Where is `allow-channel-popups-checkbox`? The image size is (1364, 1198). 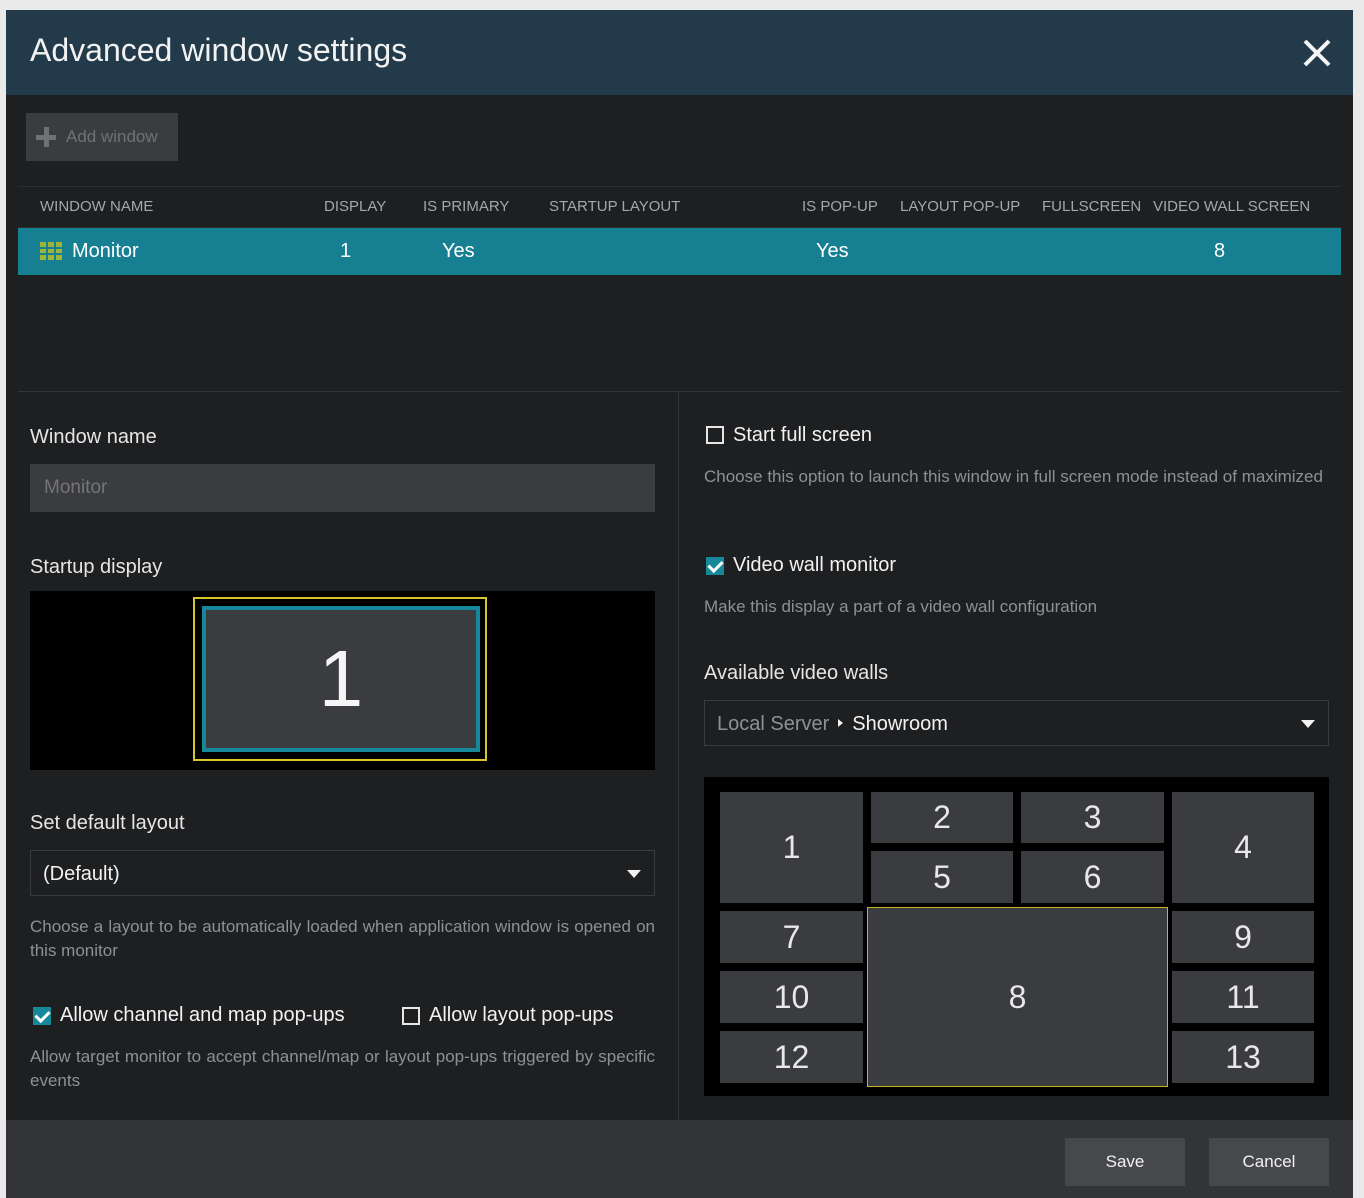
allow-channel-popups-checkbox is located at coordinates (42, 1016).